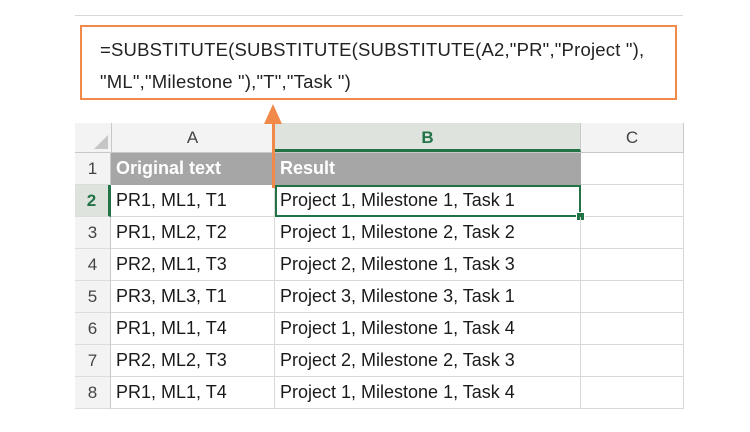 Image resolution: width=750 pixels, height=432 pixels. Describe the element at coordinates (428, 329) in the screenshot. I see `cell-b6: Project 1, Milestone 1, Task 4` at that location.